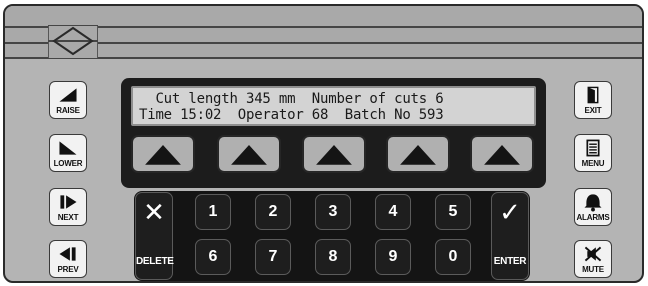 The image size is (648, 286). What do you see at coordinates (593, 110) in the screenshot?
I see `exit-label: EXIT` at bounding box center [593, 110].